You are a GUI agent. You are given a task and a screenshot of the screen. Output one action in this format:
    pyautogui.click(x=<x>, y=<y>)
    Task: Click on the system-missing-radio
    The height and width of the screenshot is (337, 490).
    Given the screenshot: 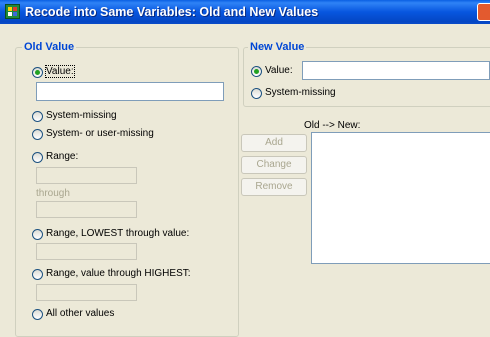 What is the action you would take?
    pyautogui.click(x=37, y=116)
    